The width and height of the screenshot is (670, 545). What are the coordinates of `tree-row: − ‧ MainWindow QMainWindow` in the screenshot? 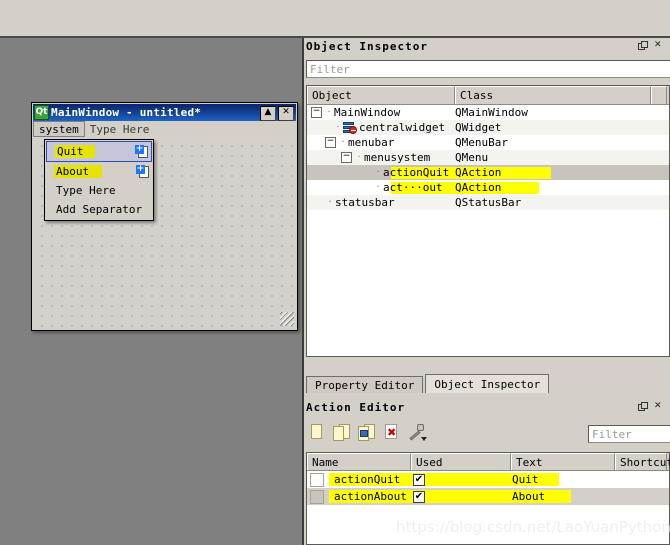 It's located at (488, 112).